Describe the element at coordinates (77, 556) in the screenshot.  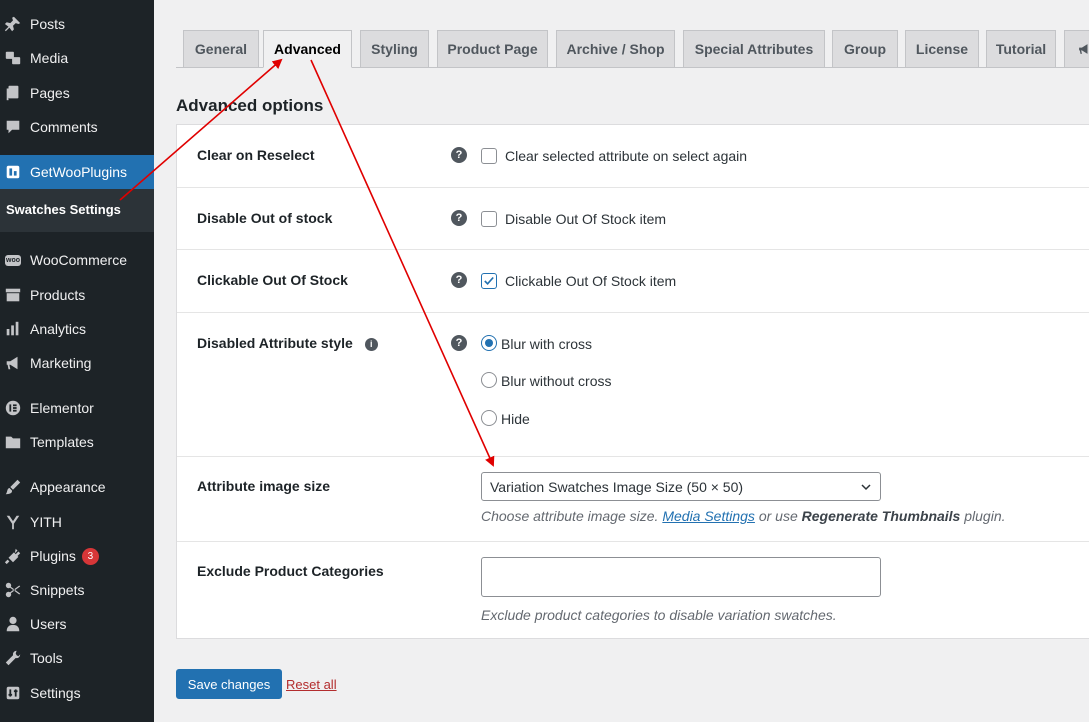
I see `sidebar-item-plugins: Plugins 3` at that location.